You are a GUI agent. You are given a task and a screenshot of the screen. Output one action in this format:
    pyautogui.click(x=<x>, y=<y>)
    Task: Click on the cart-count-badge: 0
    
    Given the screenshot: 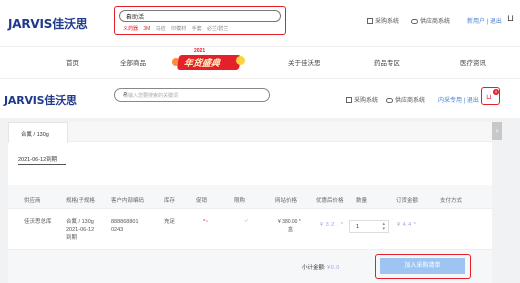 What is the action you would take?
    pyautogui.click(x=496, y=92)
    